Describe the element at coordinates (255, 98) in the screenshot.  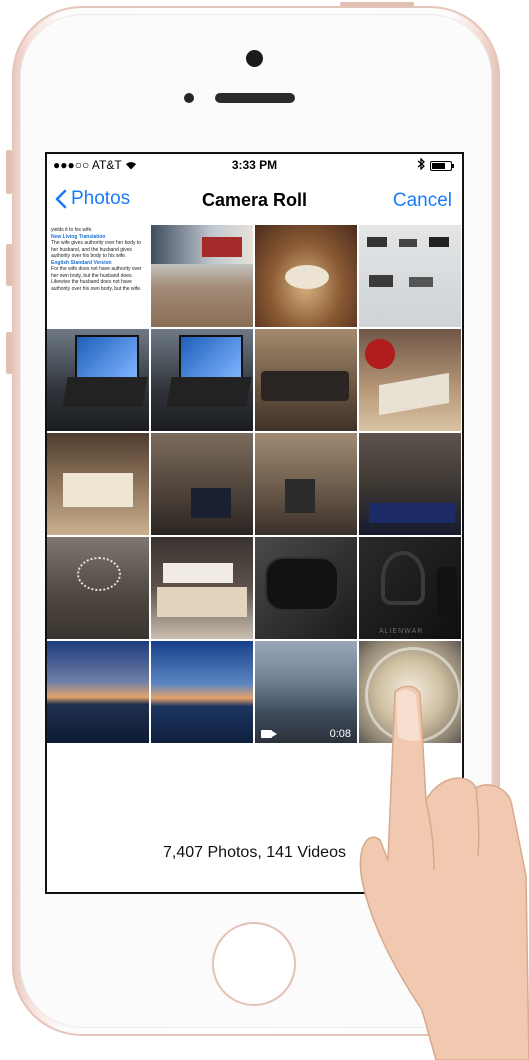
I see `earpiece-speaker` at that location.